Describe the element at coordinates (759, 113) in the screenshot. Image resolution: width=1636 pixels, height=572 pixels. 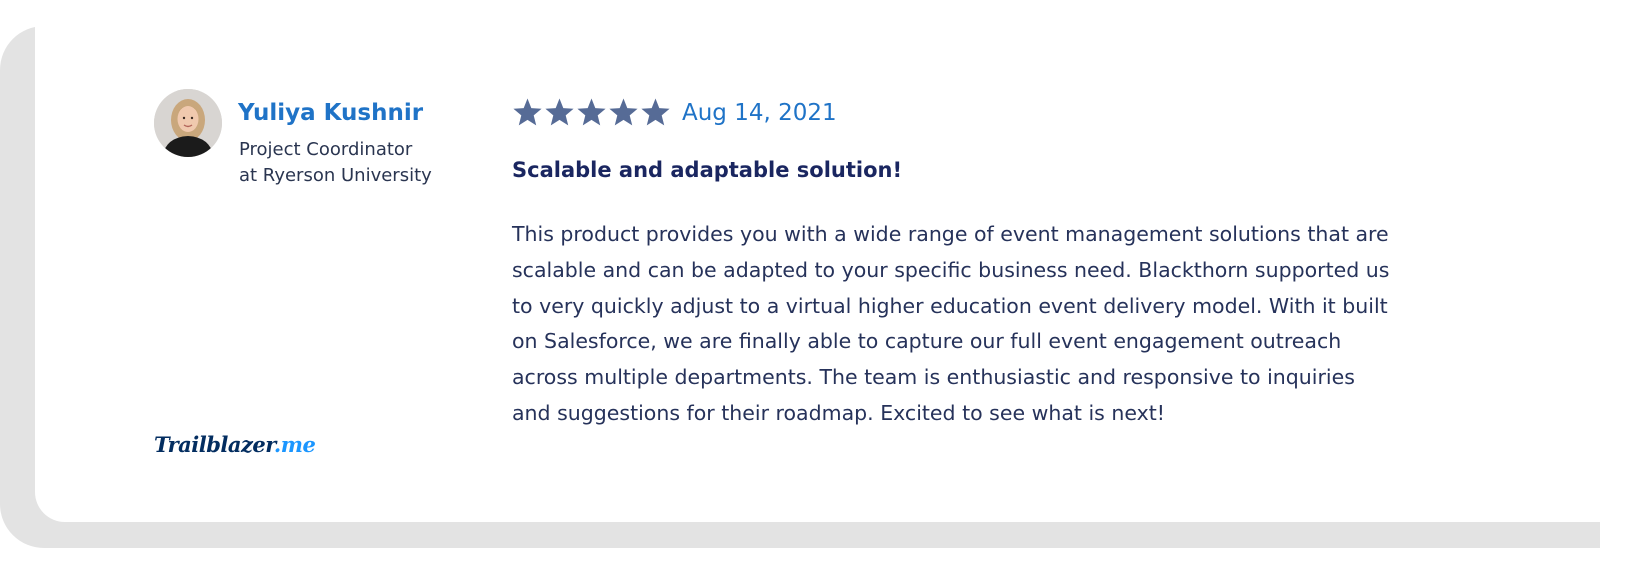
I see `review-date: Aug 14, 2021` at that location.